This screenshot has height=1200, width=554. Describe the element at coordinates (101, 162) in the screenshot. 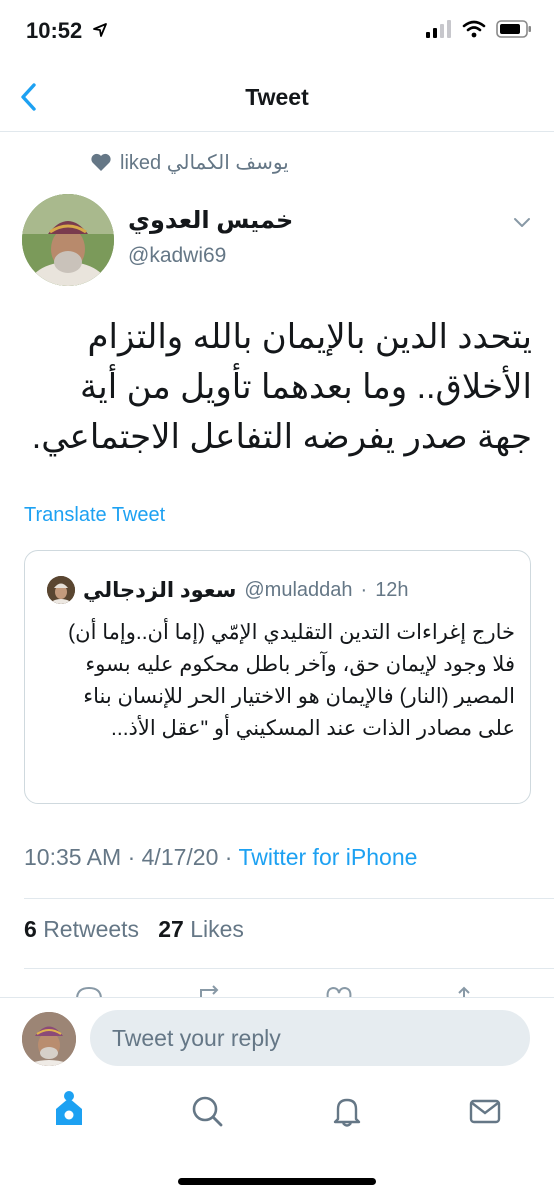

I see `heart-icon` at that location.